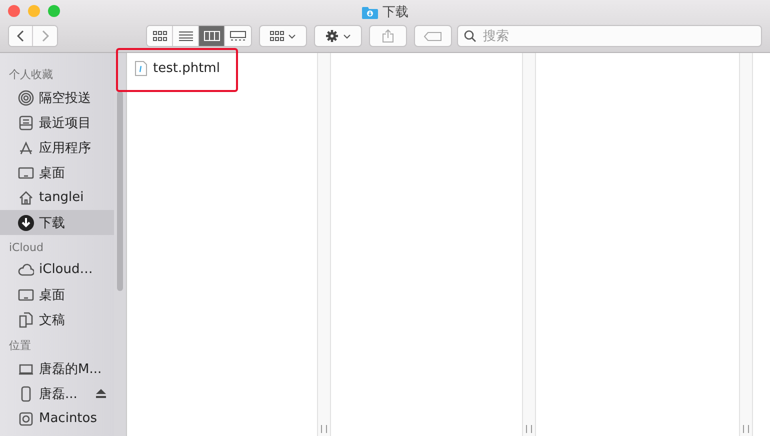  I want to click on file-item: test.phtml, so click(222, 68).